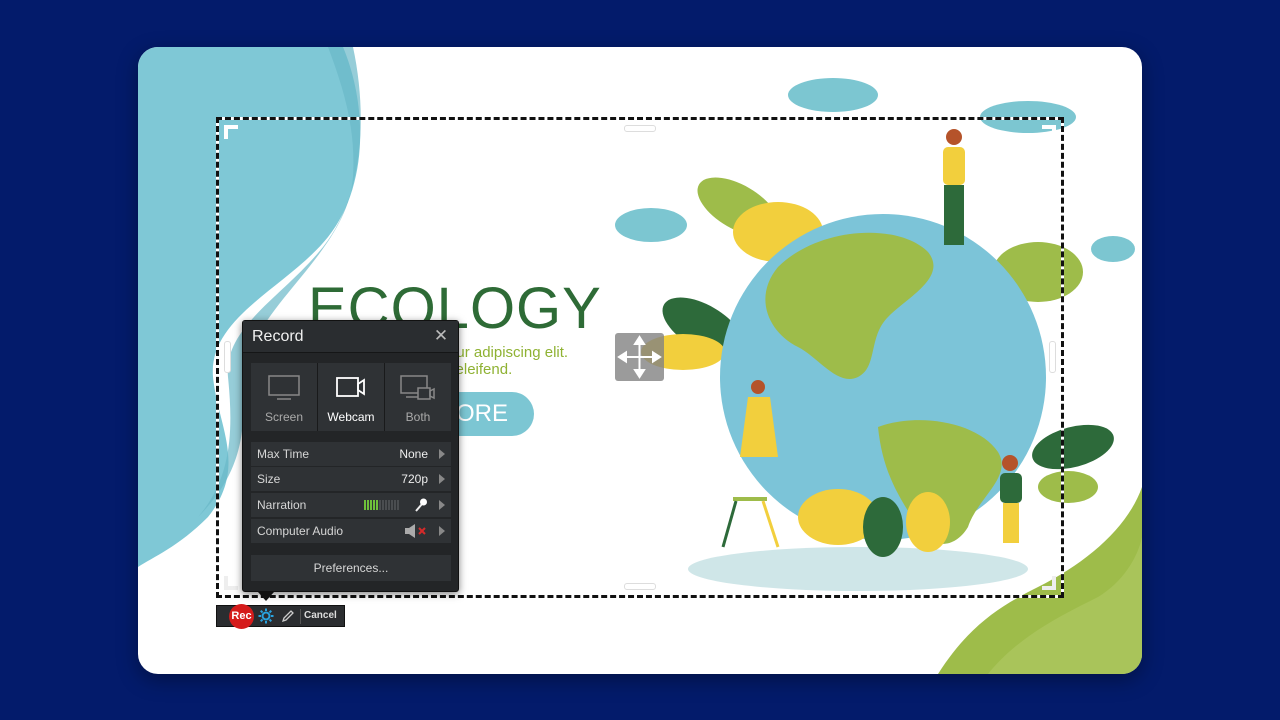 The image size is (1280, 720). Describe the element at coordinates (284, 387) in the screenshot. I see `monitor-icon` at that location.